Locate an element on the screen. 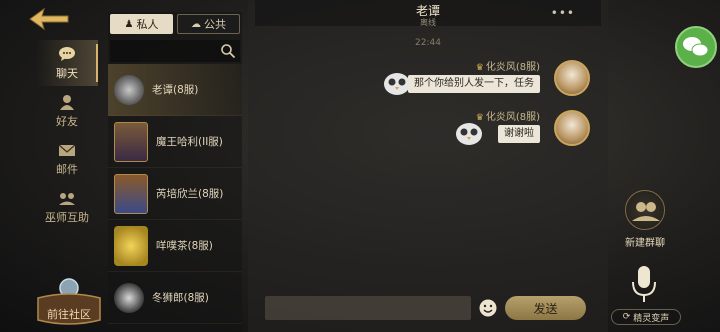 This screenshot has height=332, width=720. nav-item-friends: 好友 is located at coordinates (67, 111).